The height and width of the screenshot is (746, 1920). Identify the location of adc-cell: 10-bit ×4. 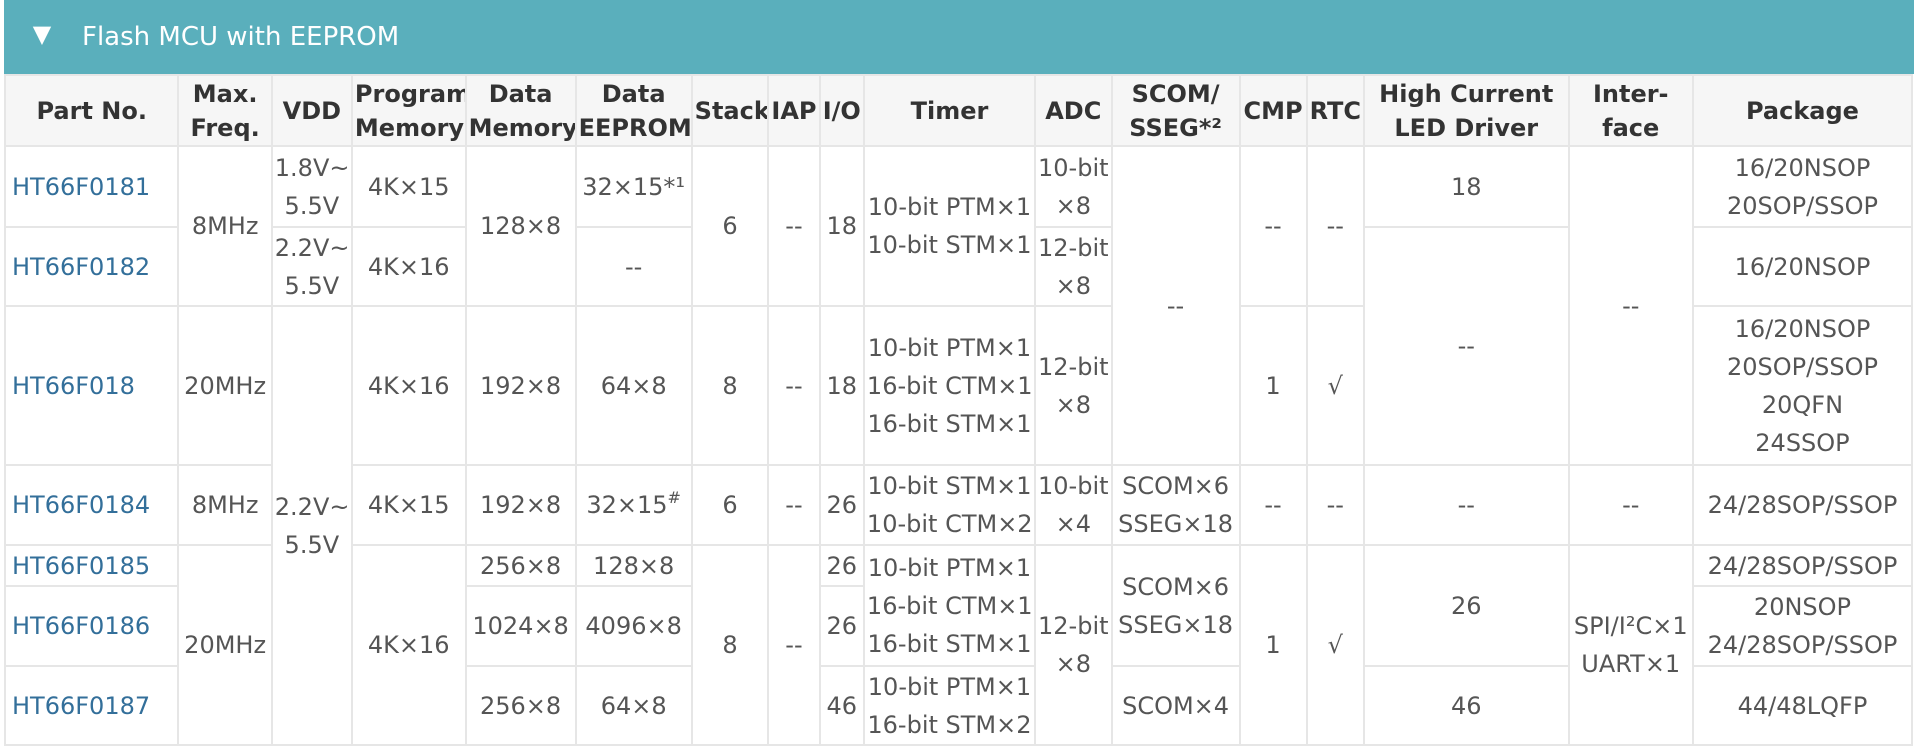
(1073, 505).